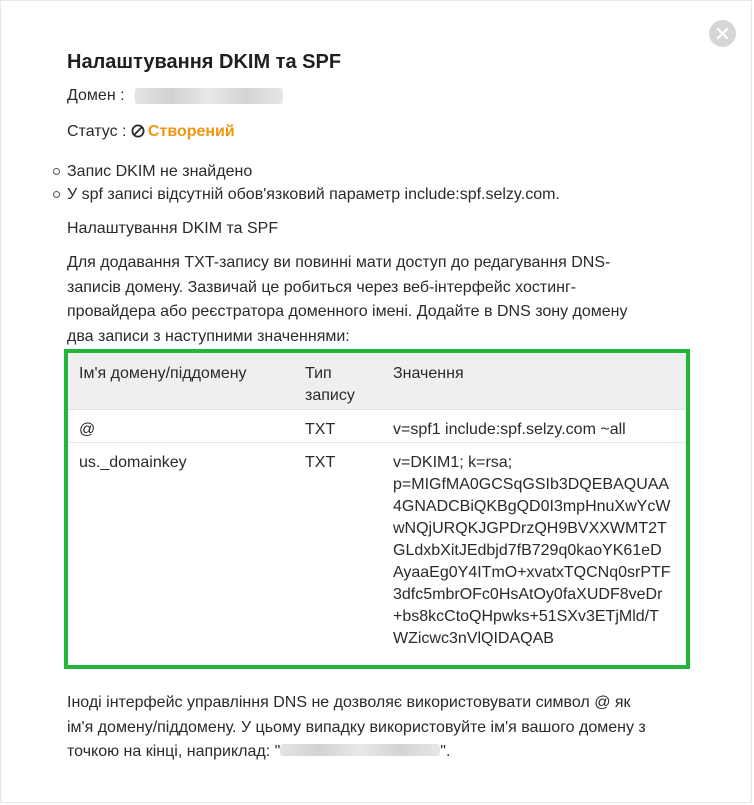  I want to click on domain-label: Домен :, so click(96, 95).